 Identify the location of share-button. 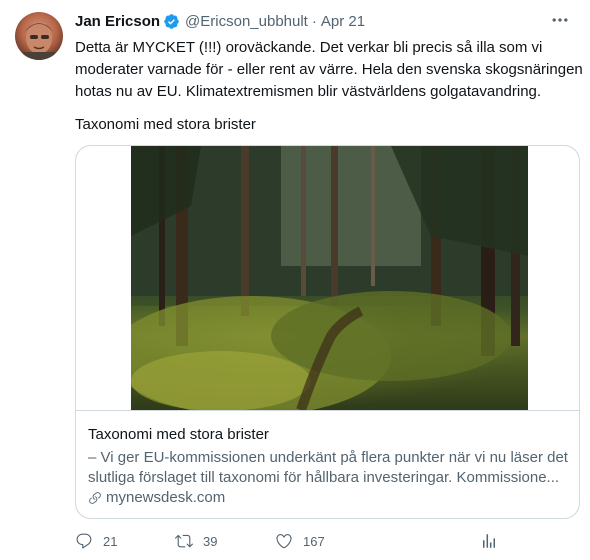
(494, 541).